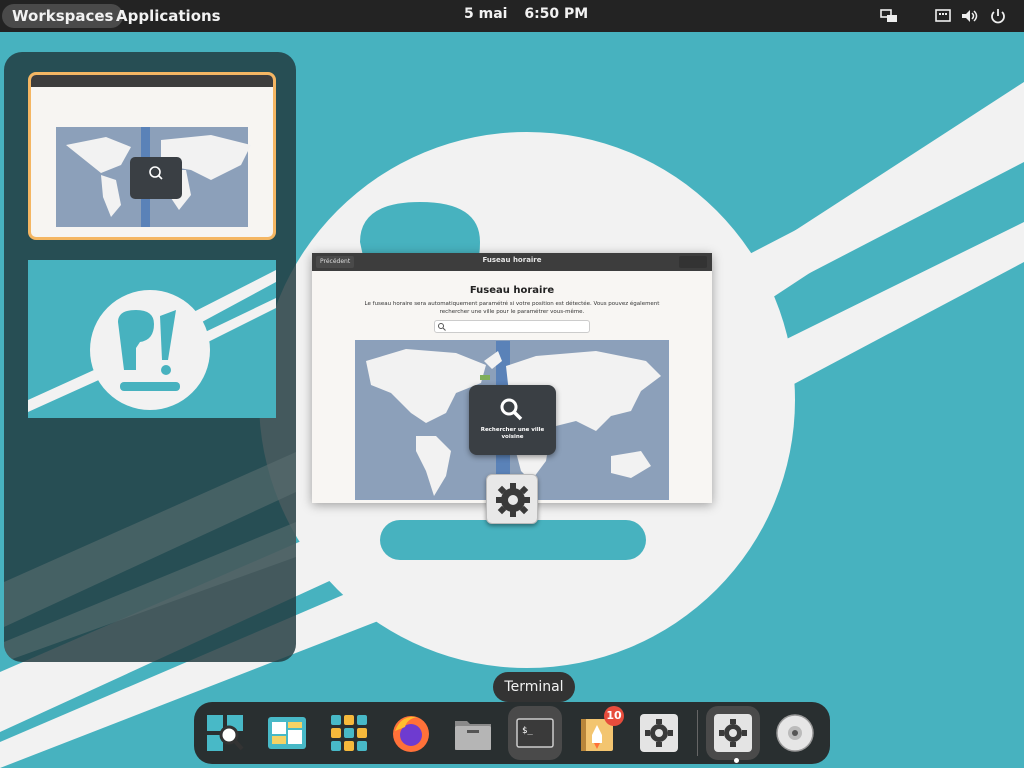 This screenshot has width=1024, height=768. I want to click on dock-item-disks, so click(795, 733).